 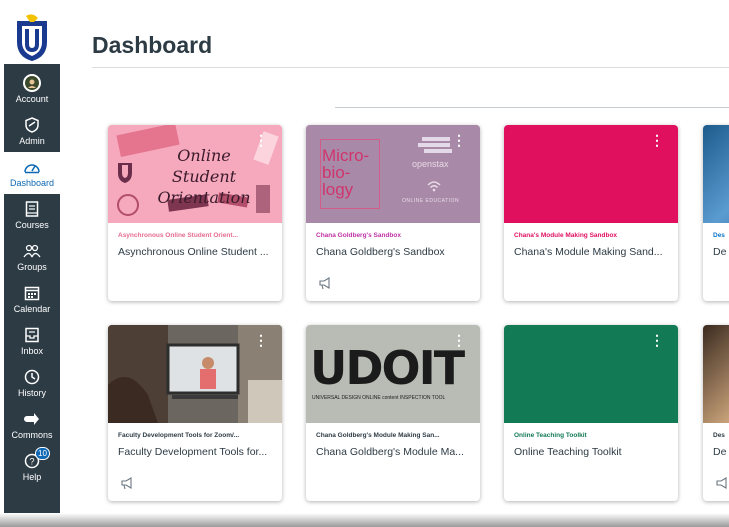 I want to click on shield-logo-icon, so click(x=32, y=38).